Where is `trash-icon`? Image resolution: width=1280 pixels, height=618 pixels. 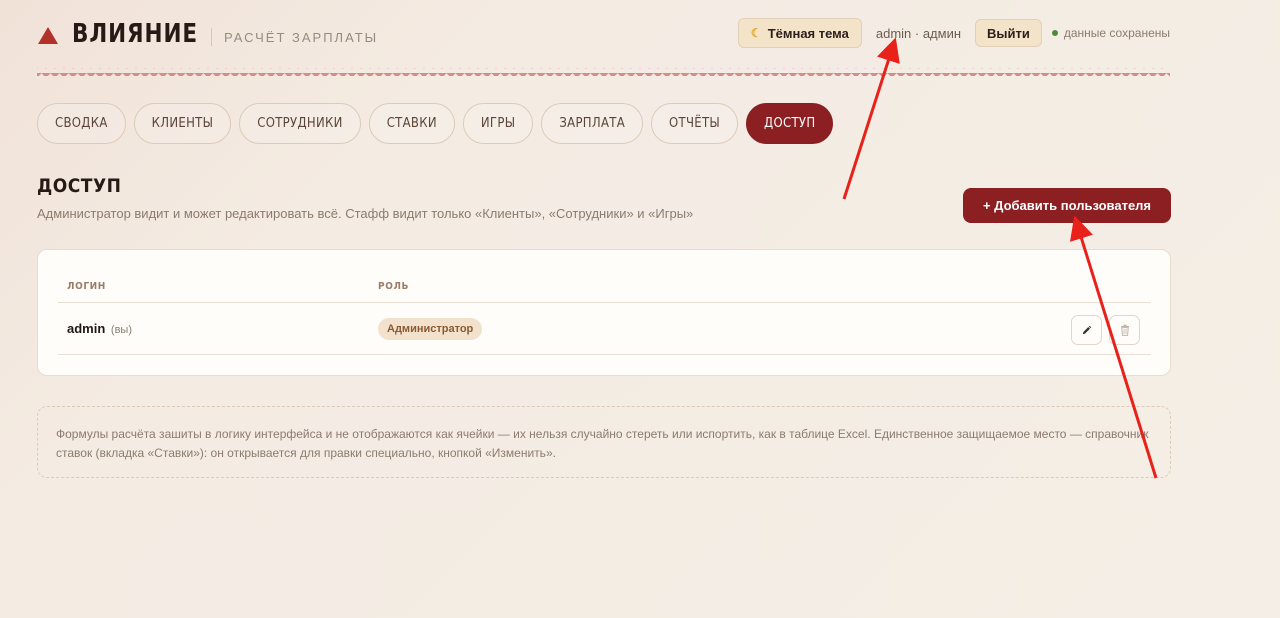
trash-icon is located at coordinates (1124, 330).